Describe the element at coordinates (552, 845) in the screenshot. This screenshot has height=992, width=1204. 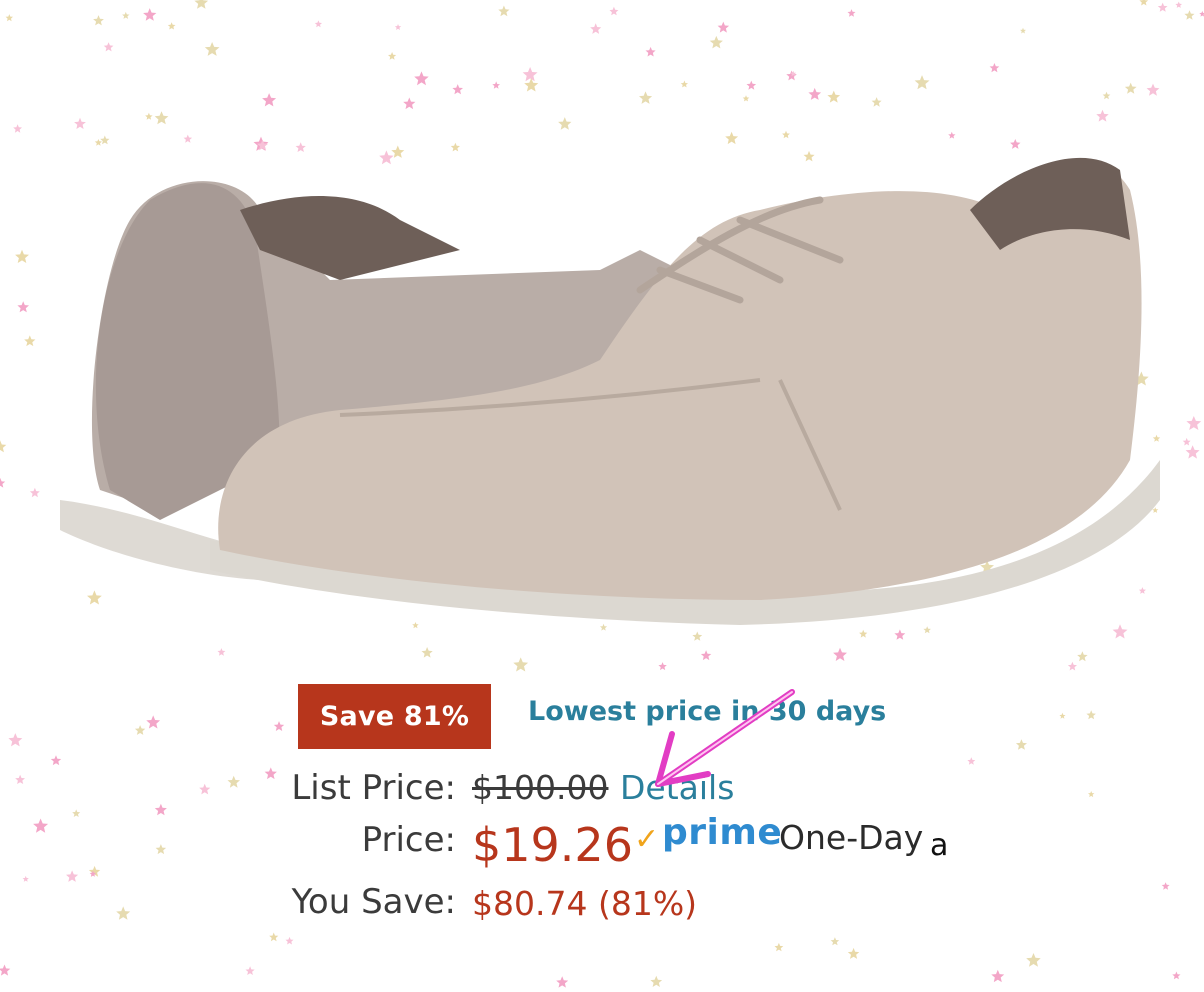
I see `price-value: $19.26` at that location.